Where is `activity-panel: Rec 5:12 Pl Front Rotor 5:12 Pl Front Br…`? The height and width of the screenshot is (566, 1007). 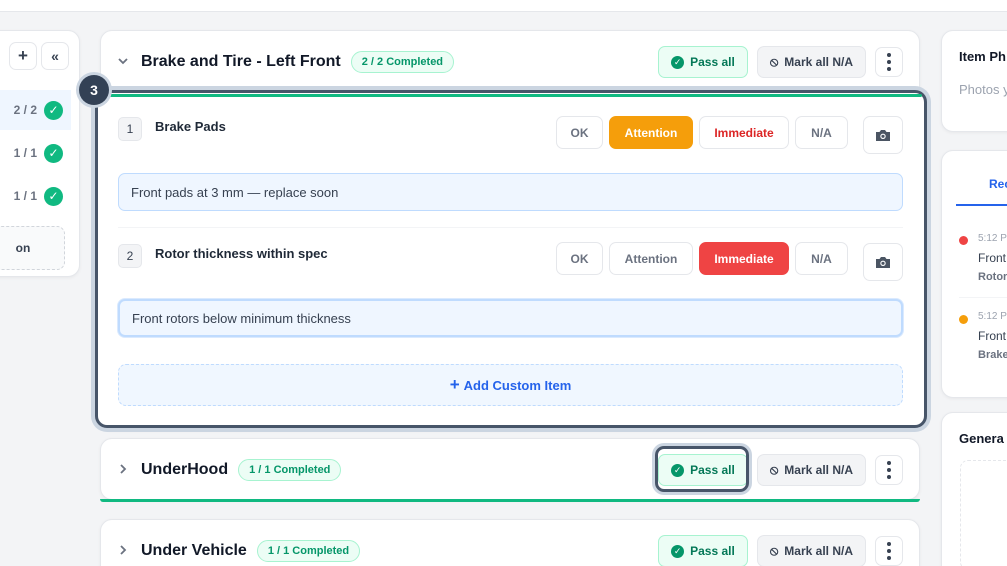
activity-panel: Rec 5:12 Pl Front Rotor 5:12 Pl Front Br… is located at coordinates (974, 274).